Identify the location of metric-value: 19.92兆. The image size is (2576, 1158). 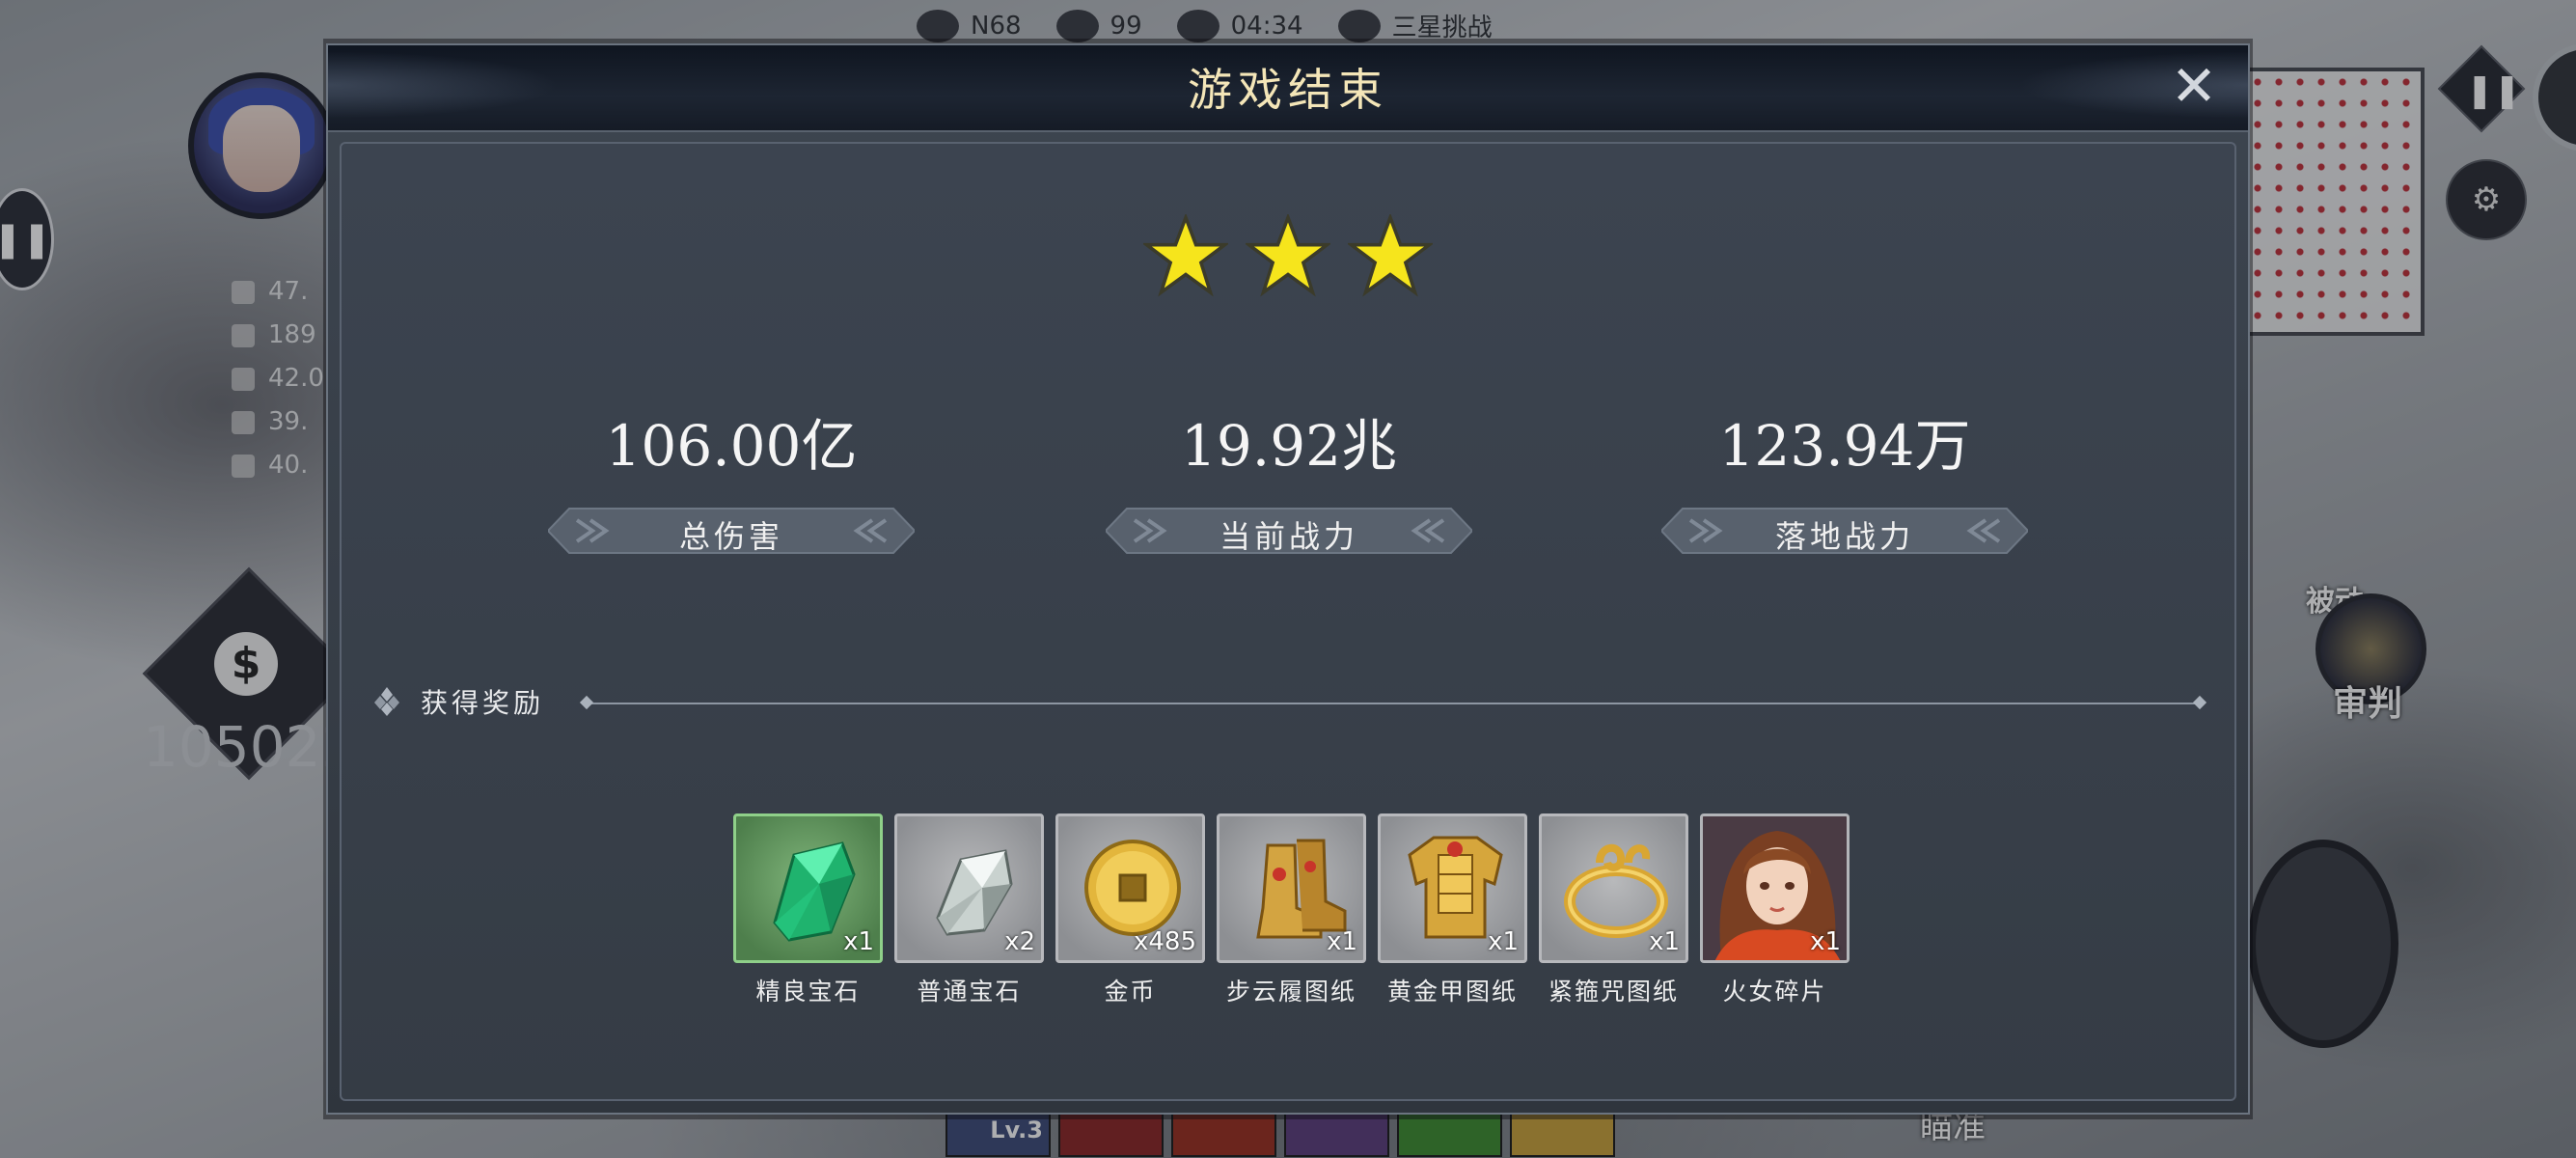
(1289, 446).